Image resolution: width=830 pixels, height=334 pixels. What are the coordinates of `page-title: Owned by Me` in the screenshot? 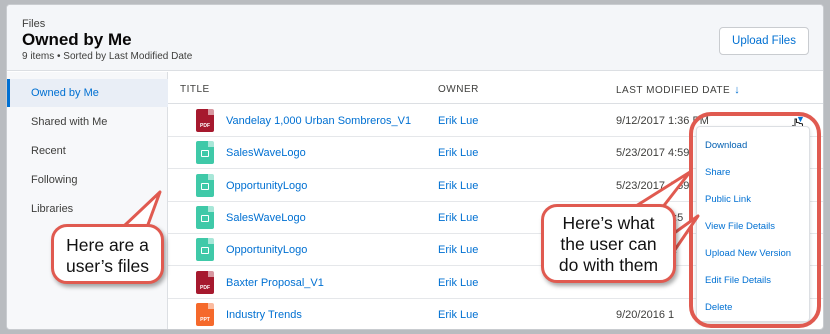 It's located at (77, 39).